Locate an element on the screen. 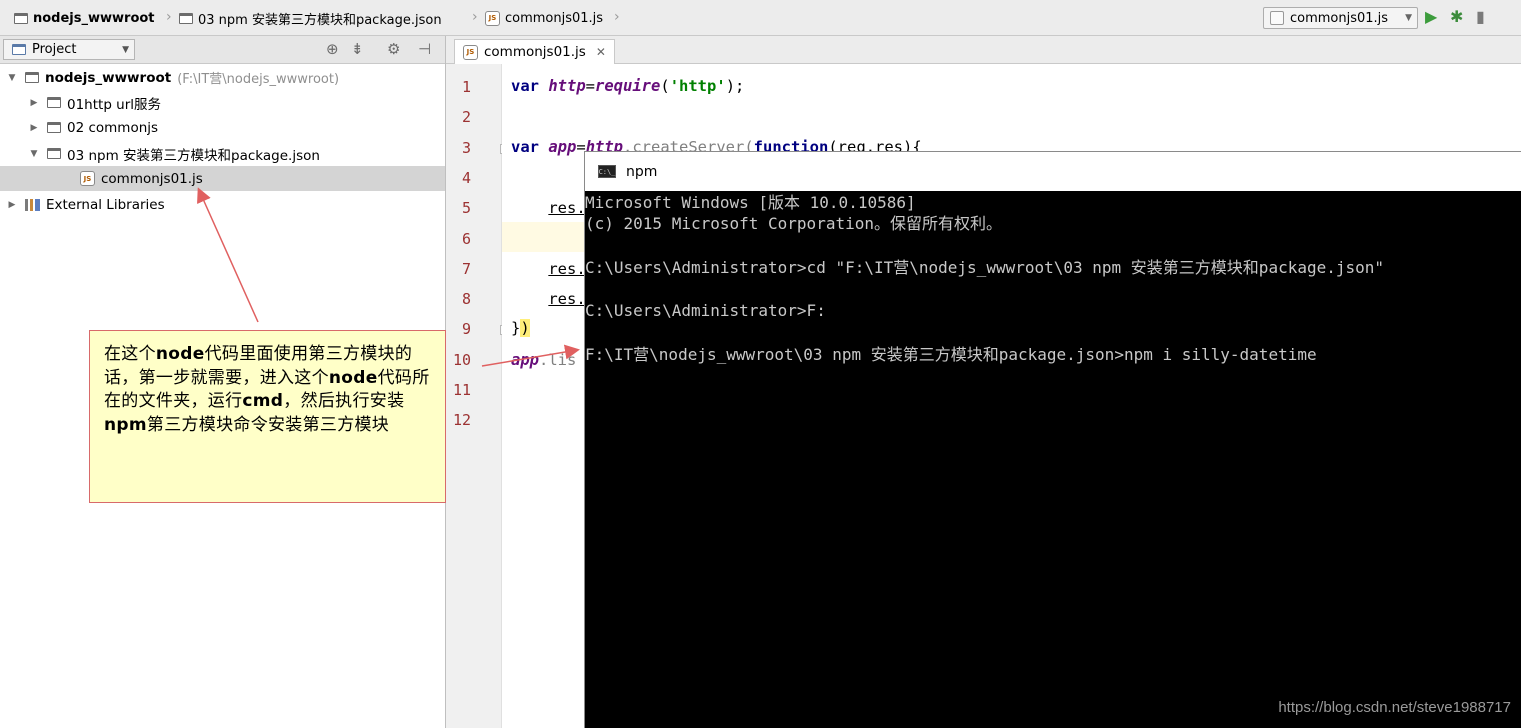  tree-item-commonjs01: JS commonjs01.js is located at coordinates (222, 178).